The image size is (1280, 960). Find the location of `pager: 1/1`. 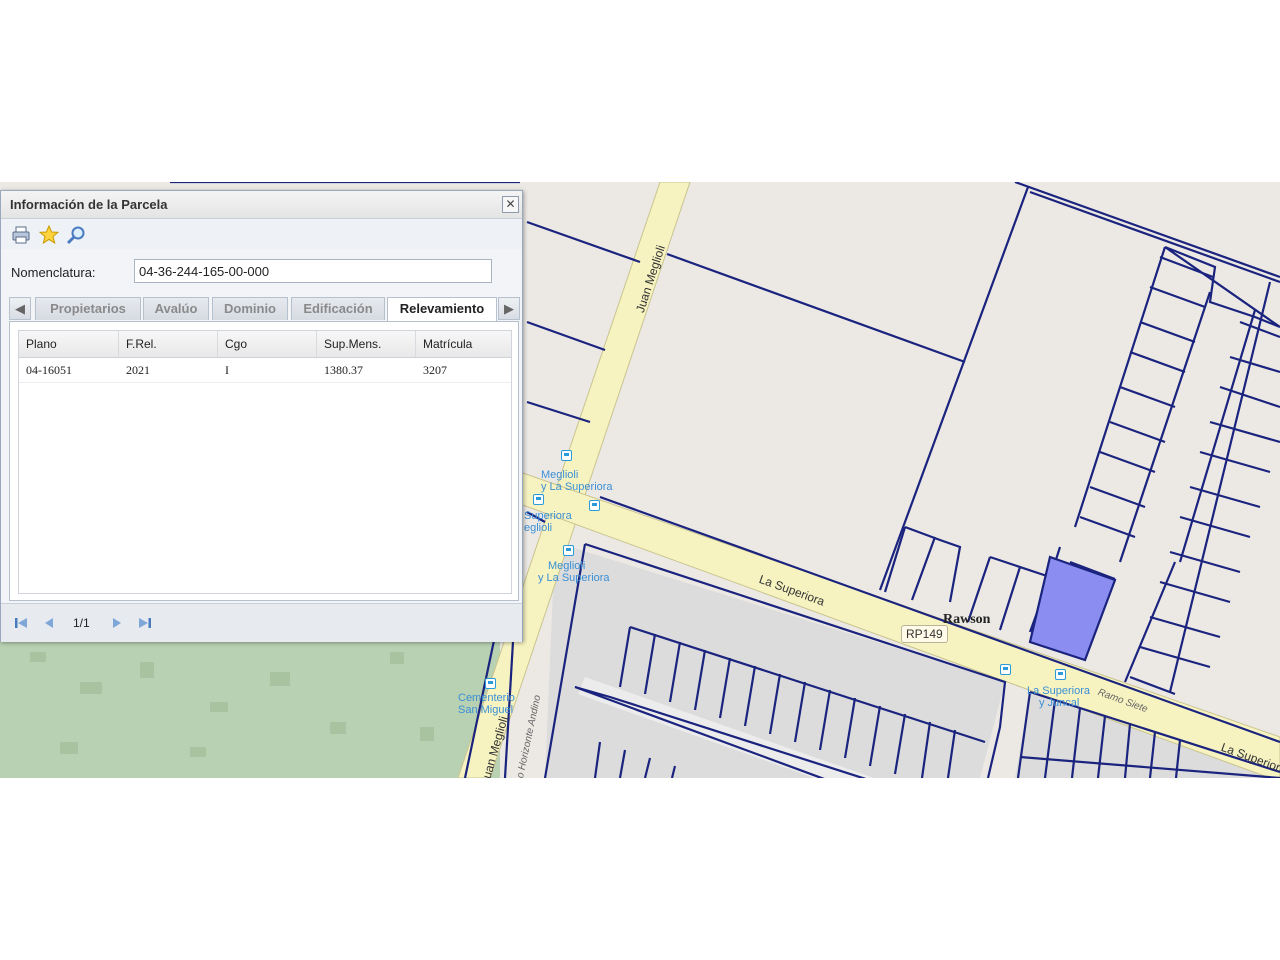

pager: 1/1 is located at coordinates (261, 622).